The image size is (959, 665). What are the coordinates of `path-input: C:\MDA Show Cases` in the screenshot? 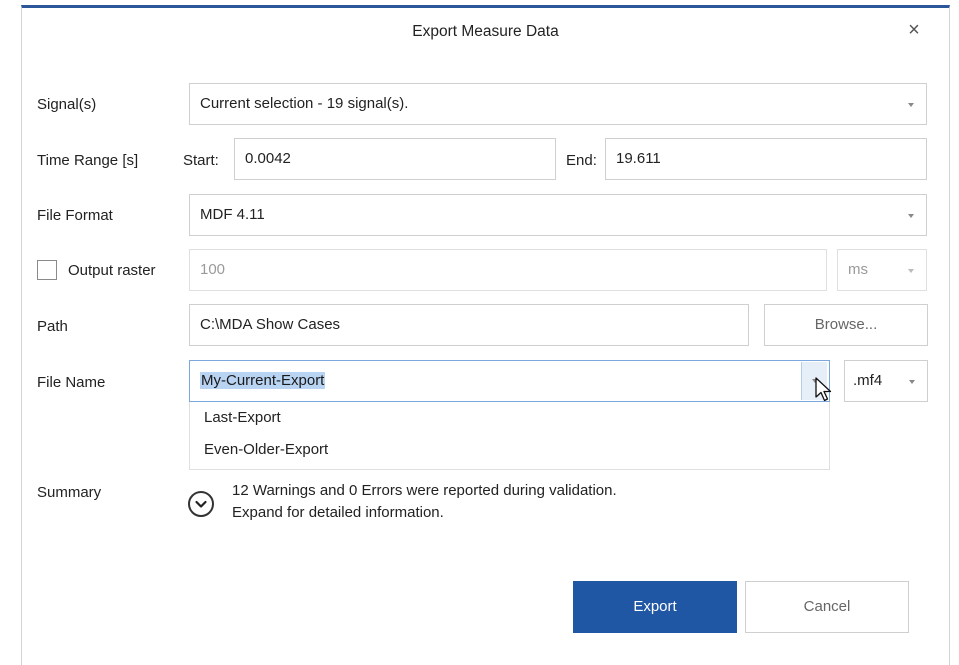 It's located at (469, 325).